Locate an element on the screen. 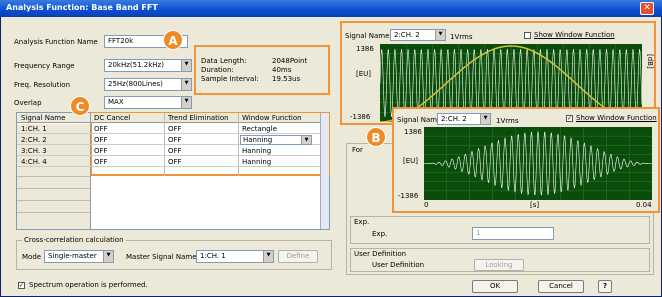 The height and width of the screenshot is (297, 662). graph-a-show-window-label: Show Window Function is located at coordinates (574, 35).